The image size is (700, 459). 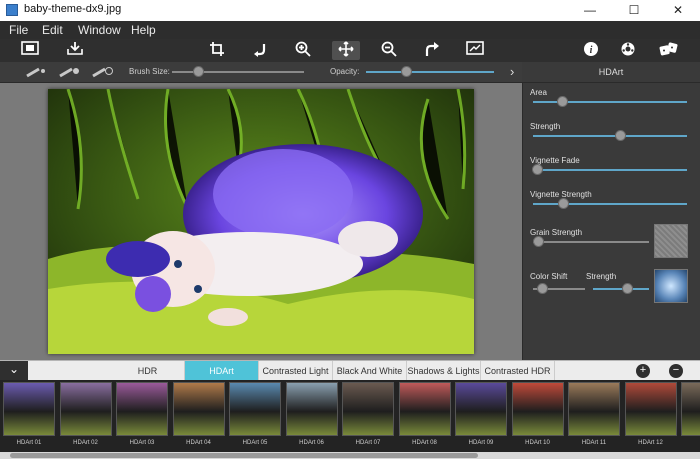 I want to click on strength2-label: Strength, so click(x=601, y=276).